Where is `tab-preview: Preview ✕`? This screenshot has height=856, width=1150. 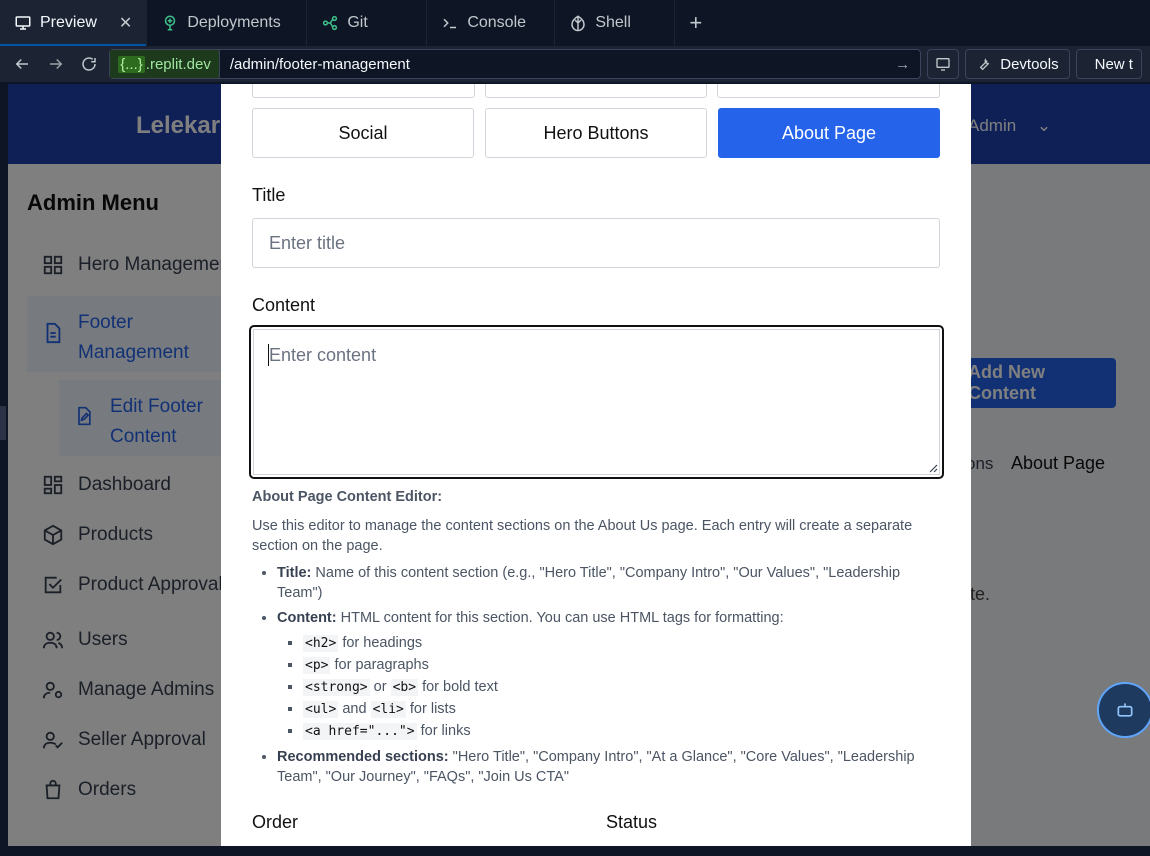
tab-preview: Preview ✕ is located at coordinates (74, 23).